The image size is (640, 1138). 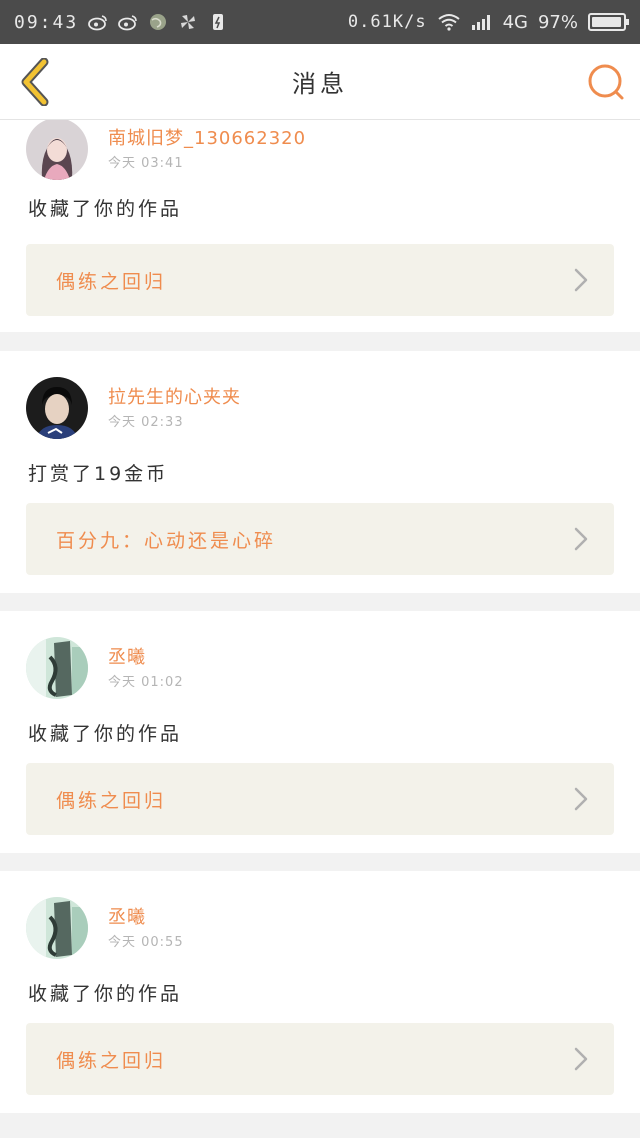 What do you see at coordinates (606, 82) in the screenshot?
I see `search-icon` at bounding box center [606, 82].